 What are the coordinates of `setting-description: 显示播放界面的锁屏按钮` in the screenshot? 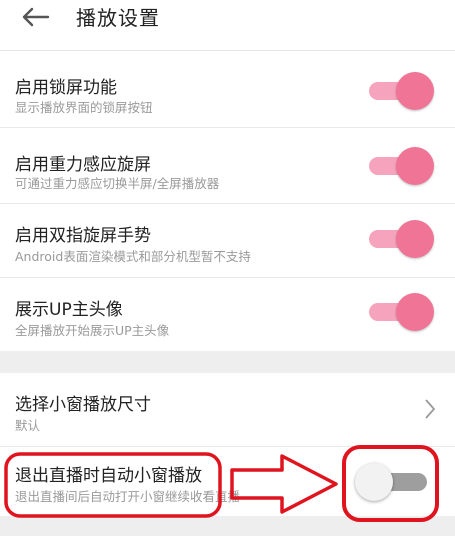 It's located at (84, 107).